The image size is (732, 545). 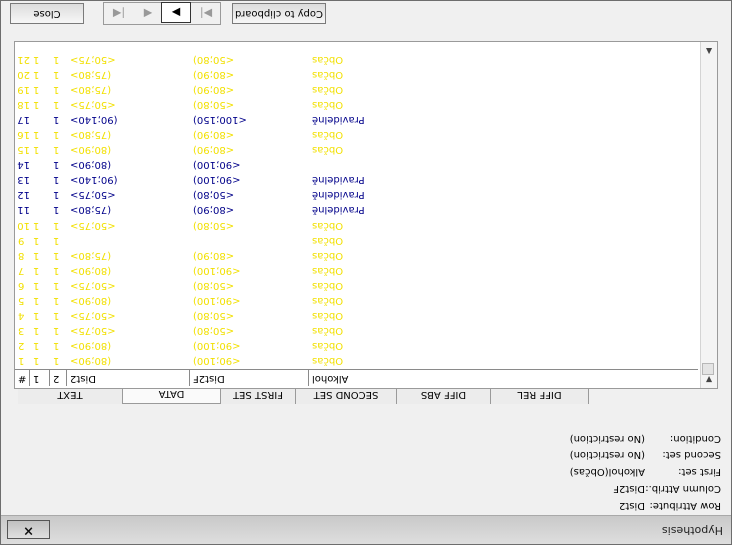 I want to click on table-row: 8 1 1 (75;80> <80;90) Občas, so click(x=356, y=255).